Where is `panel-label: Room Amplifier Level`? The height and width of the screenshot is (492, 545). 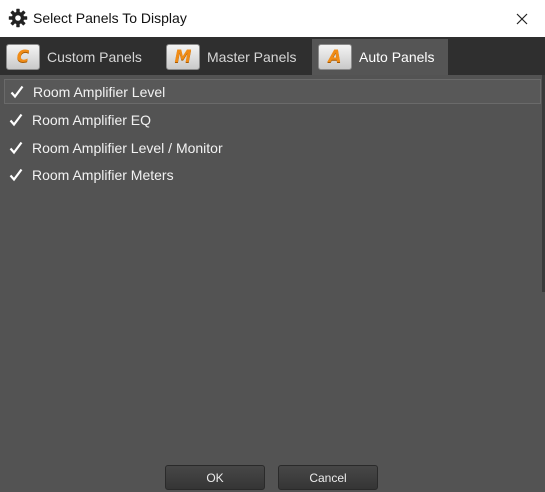 panel-label: Room Amplifier Level is located at coordinates (99, 91).